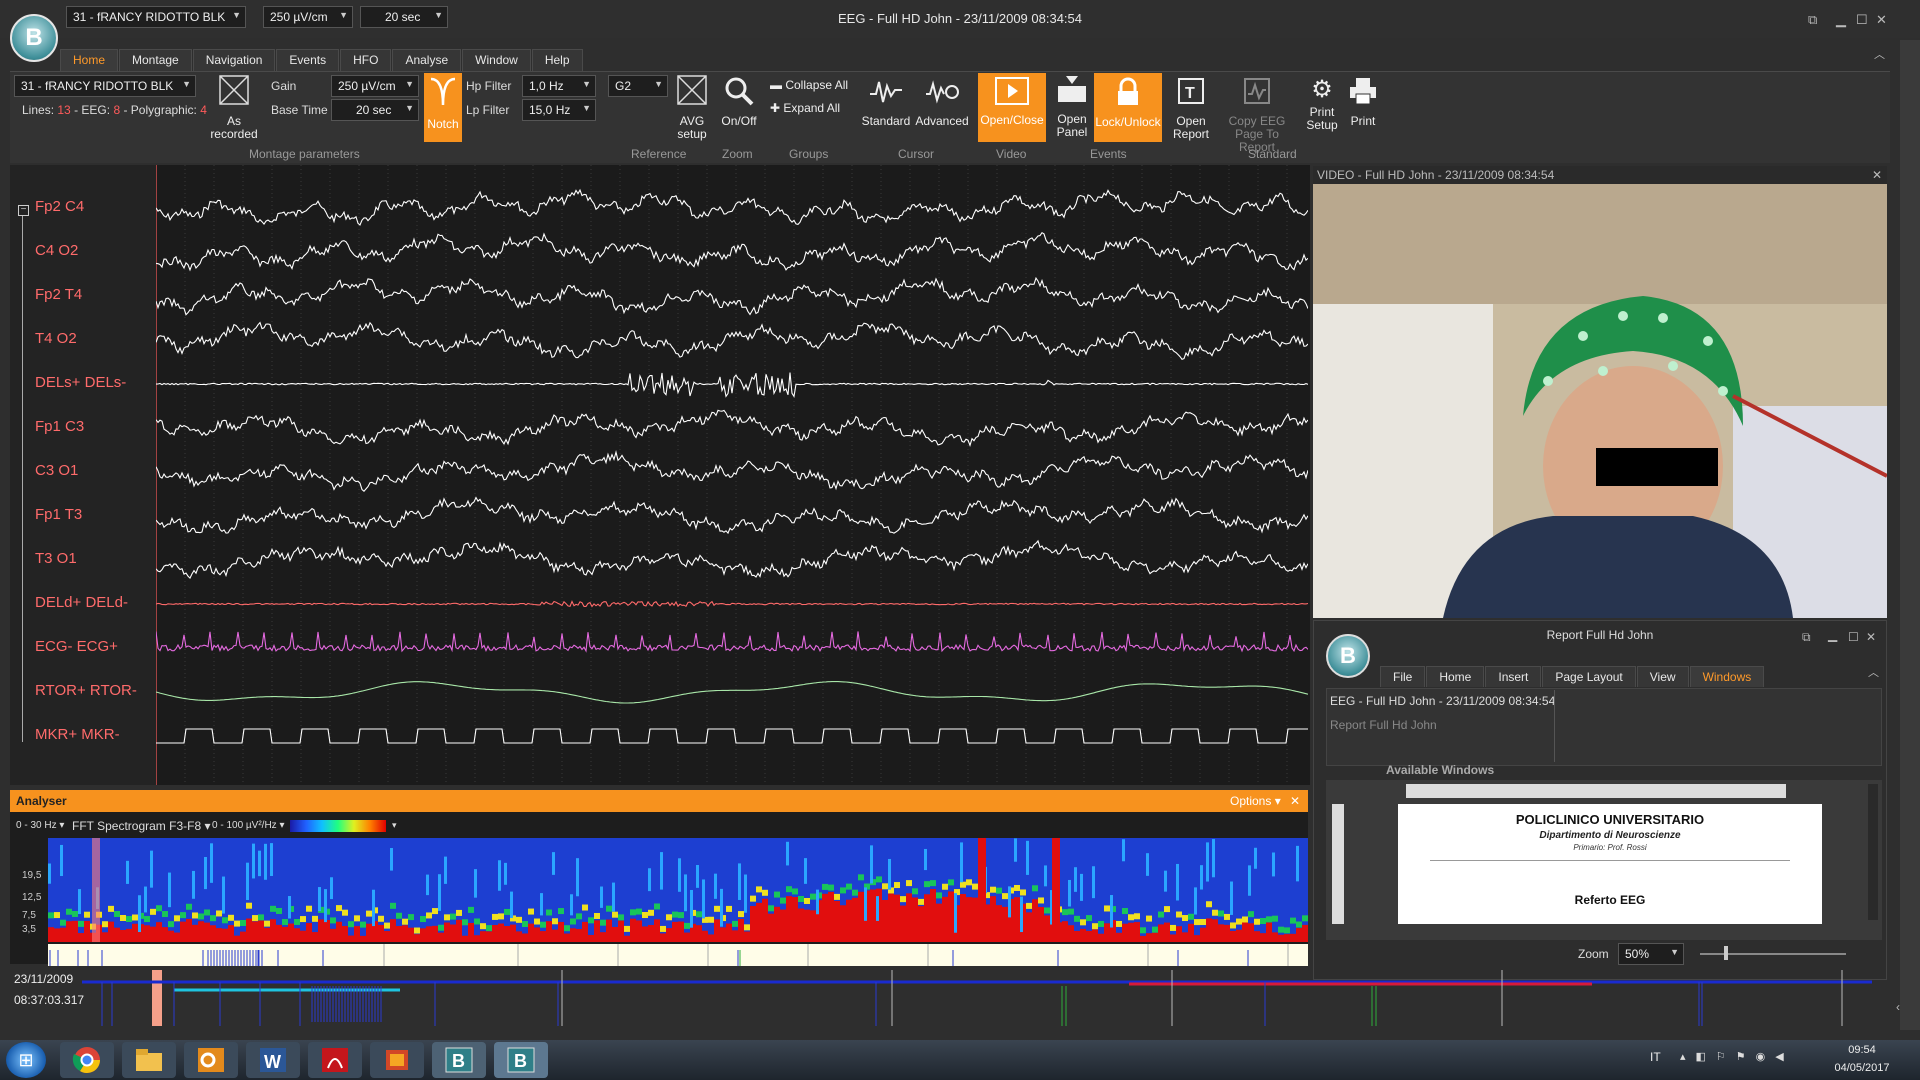 The image size is (1920, 1080). What do you see at coordinates (1383, 725) in the screenshot?
I see `window-item-report: Report Full Hd John` at bounding box center [1383, 725].